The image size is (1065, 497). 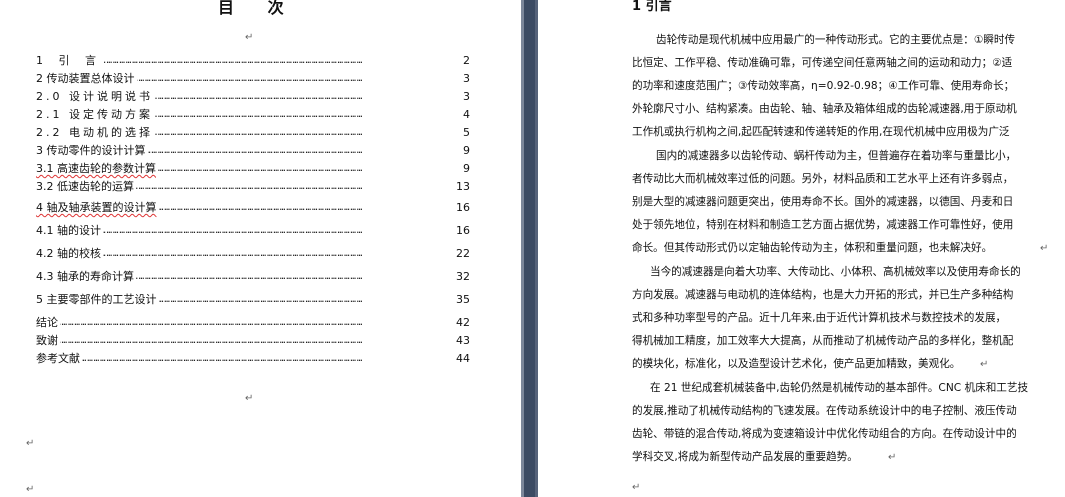 I want to click on body-text-line: 处于领先地位，特别在材料和制造工艺方面占据优势，减速器工作可靠性好，使用, so click(x=823, y=225).